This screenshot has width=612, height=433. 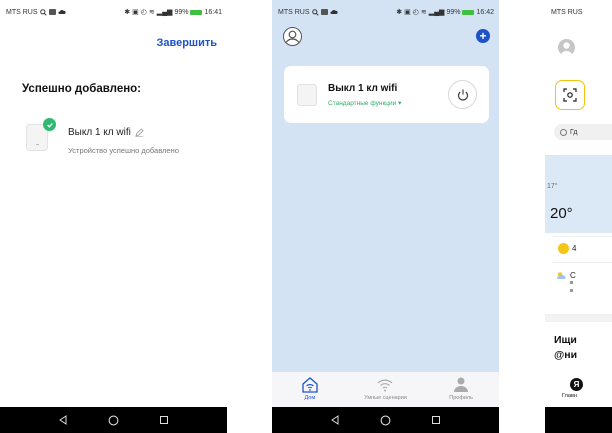 What do you see at coordinates (578, 194) in the screenshot?
I see `weather-card: 17° 20°` at bounding box center [578, 194].